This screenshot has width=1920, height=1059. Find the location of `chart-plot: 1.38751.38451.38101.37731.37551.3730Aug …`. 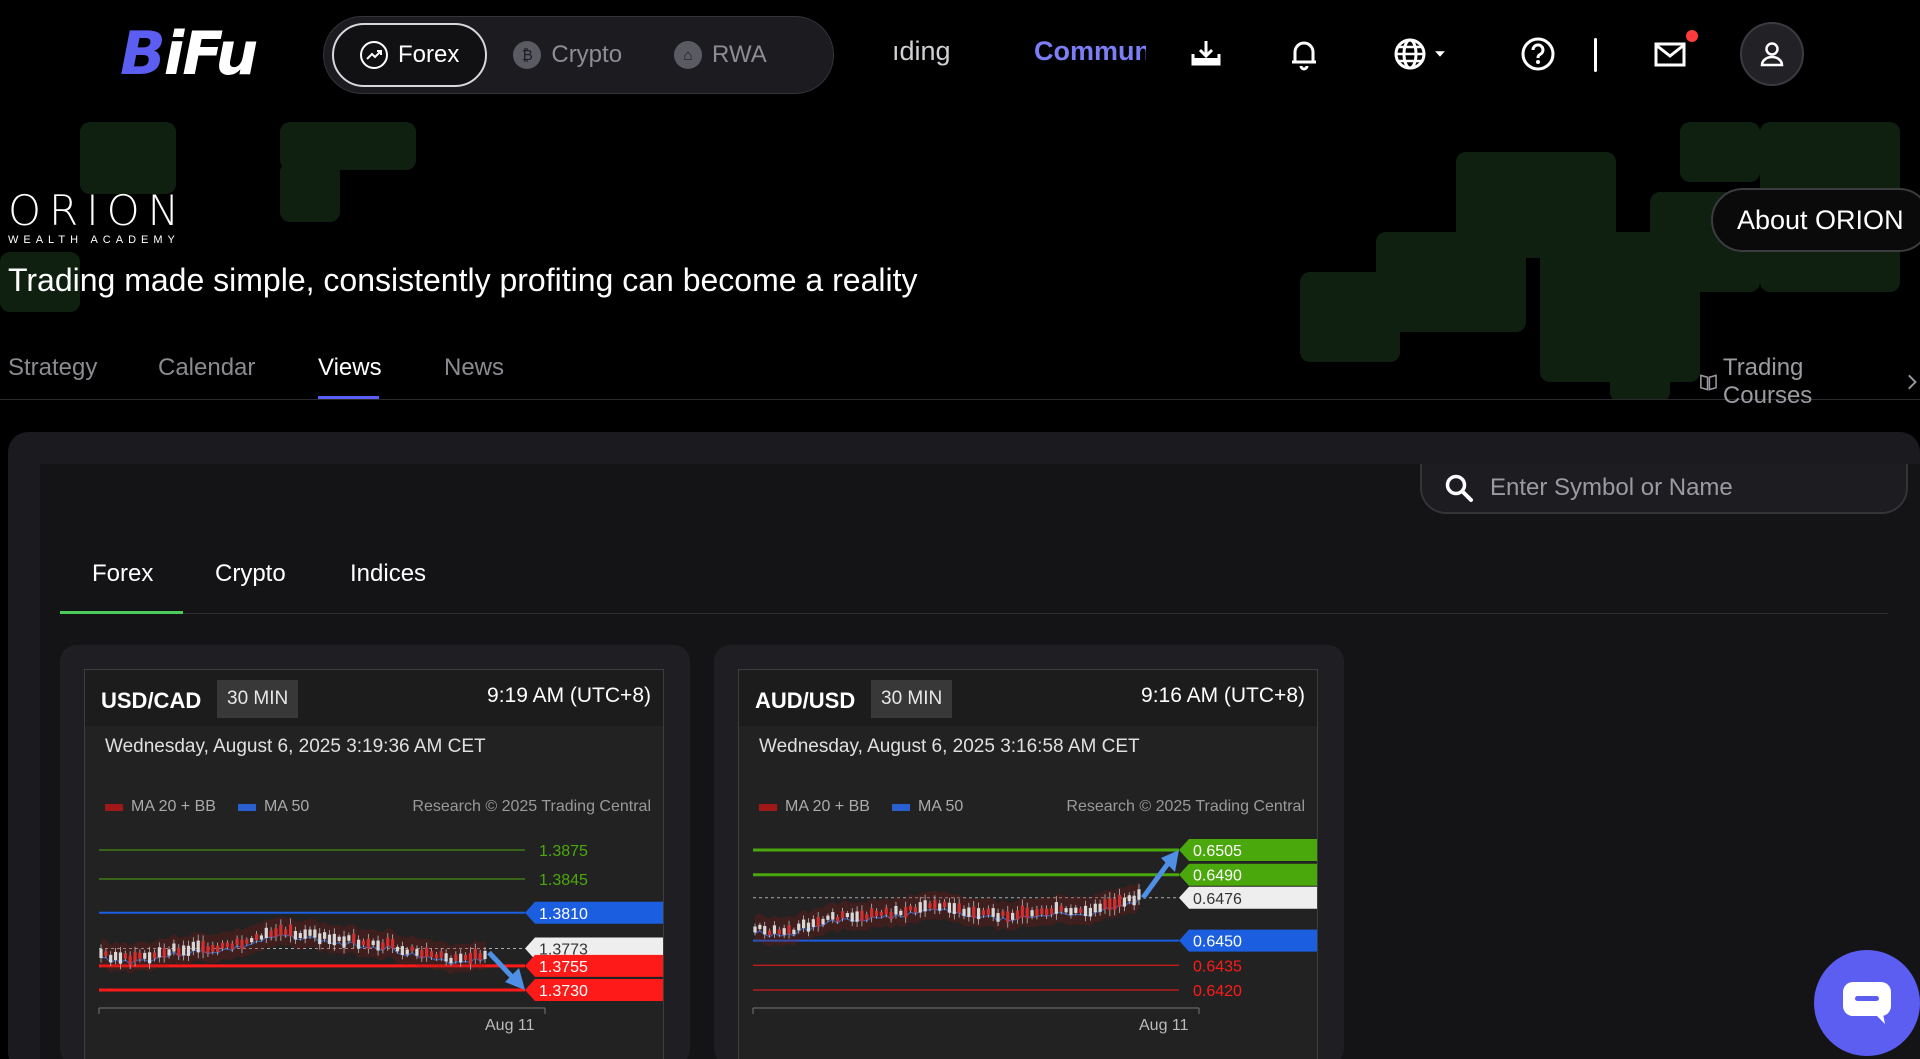

chart-plot: 1.38751.38451.38101.37731.37551.3730Aug … is located at coordinates (380, 938).